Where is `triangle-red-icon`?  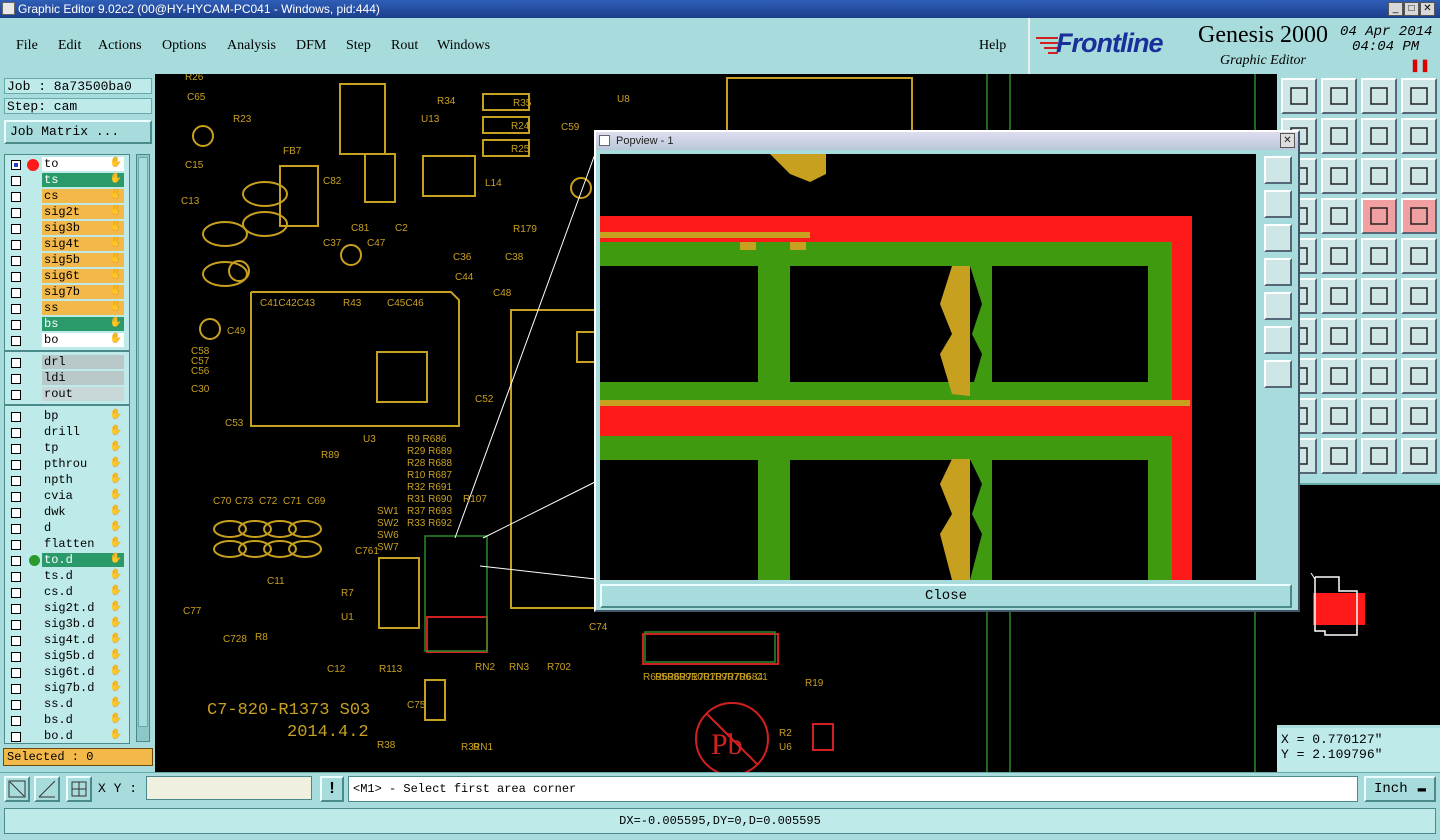
triangle-red-icon is located at coordinates (1379, 416).